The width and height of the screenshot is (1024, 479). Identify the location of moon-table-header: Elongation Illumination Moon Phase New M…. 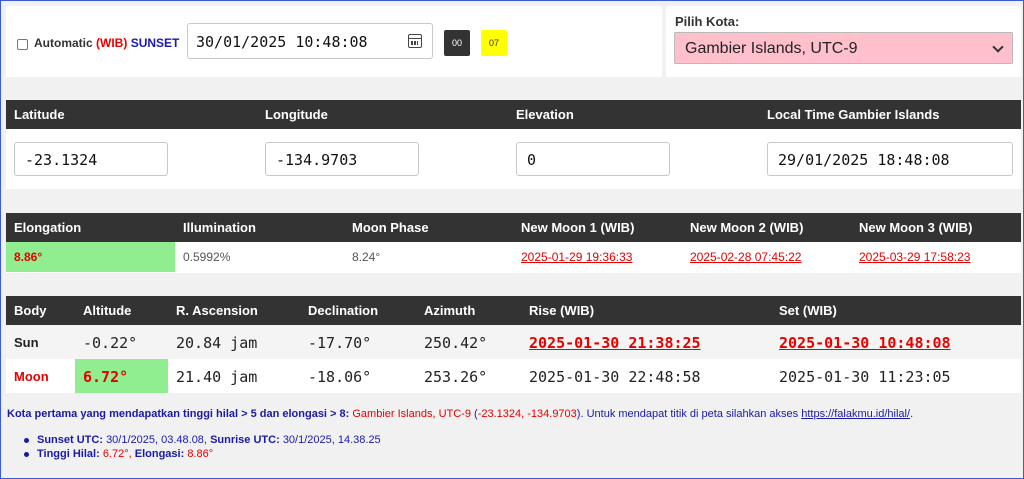
(513, 227).